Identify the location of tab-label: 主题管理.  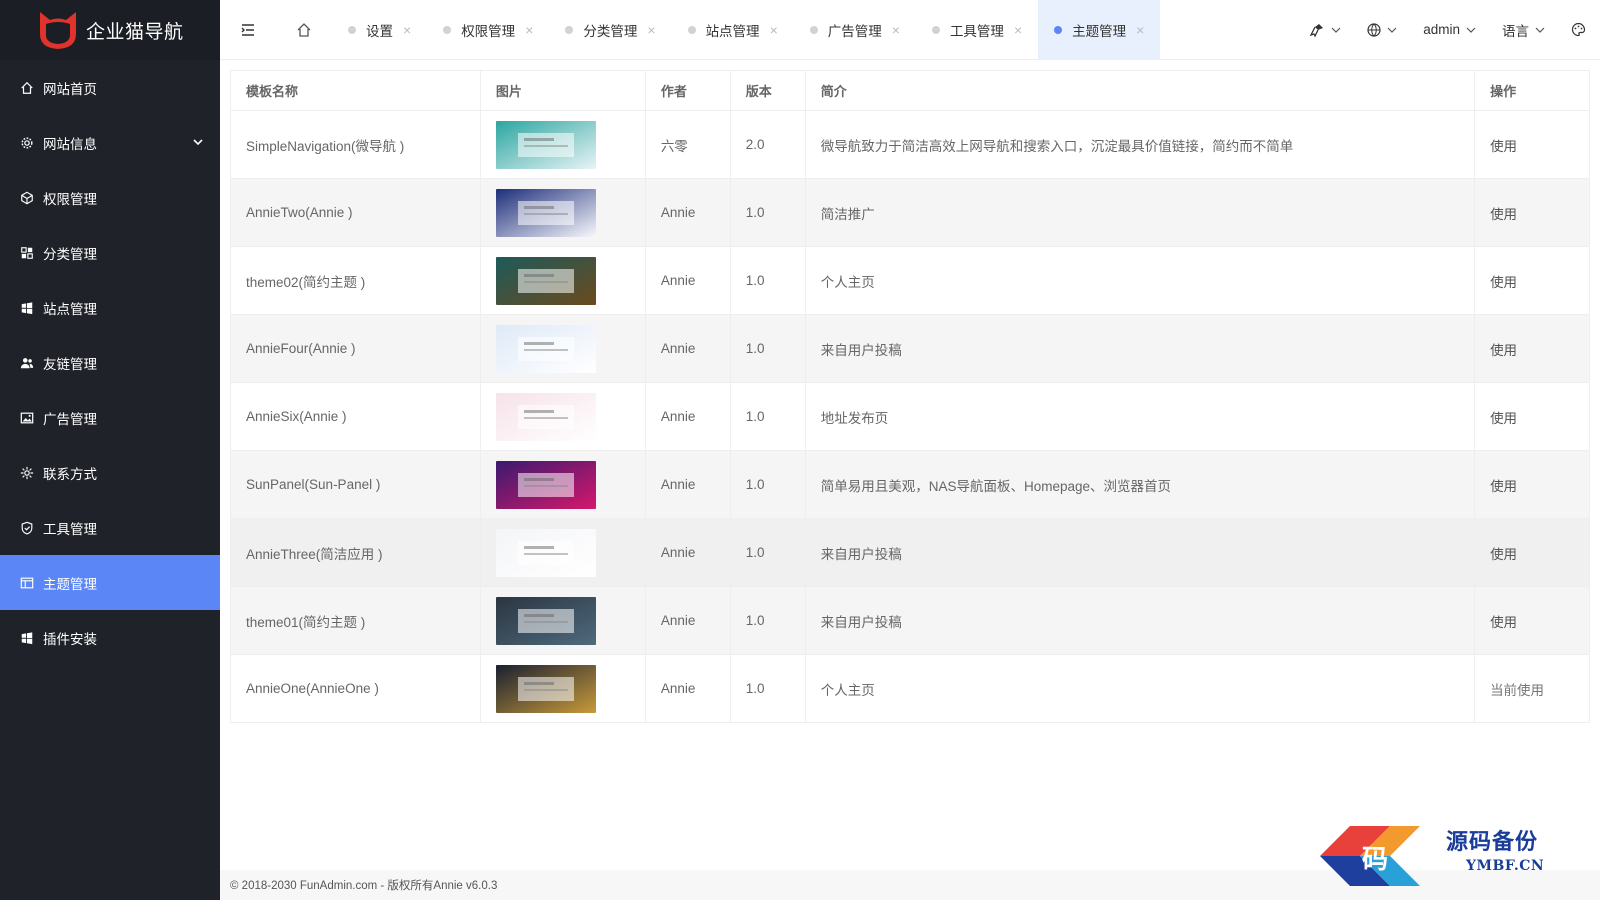
(1099, 31).